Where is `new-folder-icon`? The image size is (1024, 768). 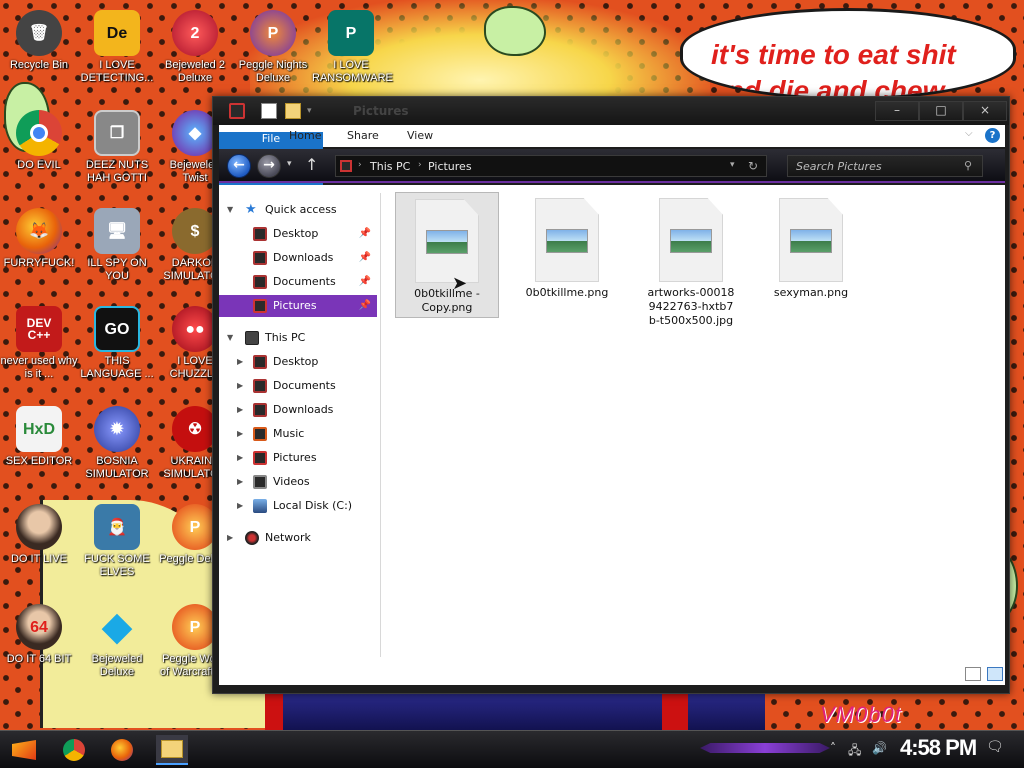
new-folder-icon is located at coordinates (293, 111).